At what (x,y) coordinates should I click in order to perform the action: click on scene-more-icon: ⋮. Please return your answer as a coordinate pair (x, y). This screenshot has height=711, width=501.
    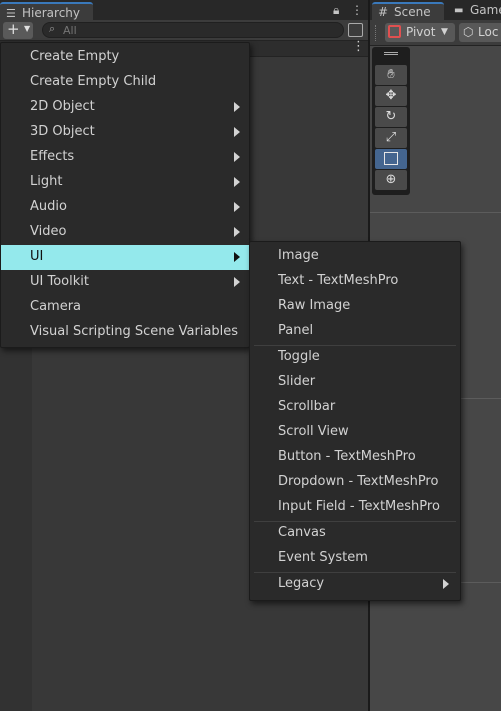
    Looking at the image, I should click on (358, 46).